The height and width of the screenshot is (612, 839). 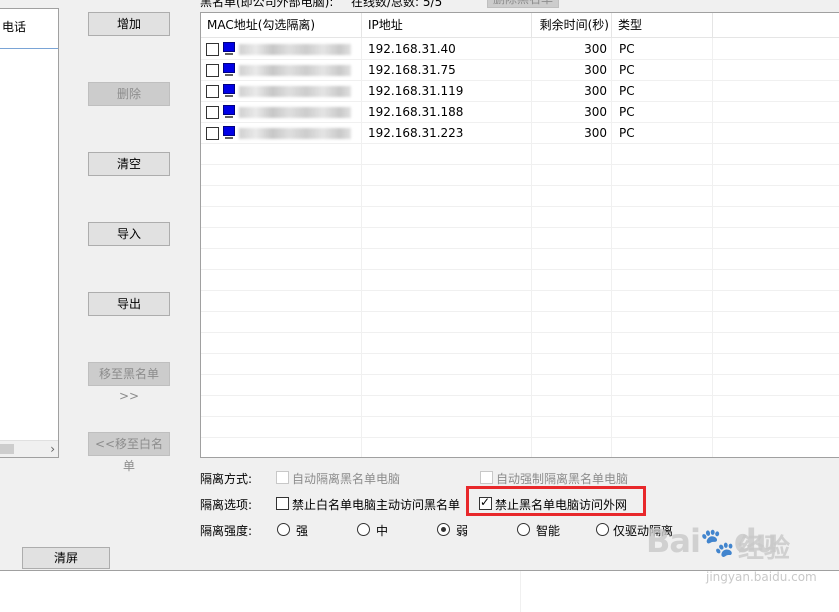 I want to click on column-header-remaining-time: 剩余时间(秒), so click(x=572, y=25).